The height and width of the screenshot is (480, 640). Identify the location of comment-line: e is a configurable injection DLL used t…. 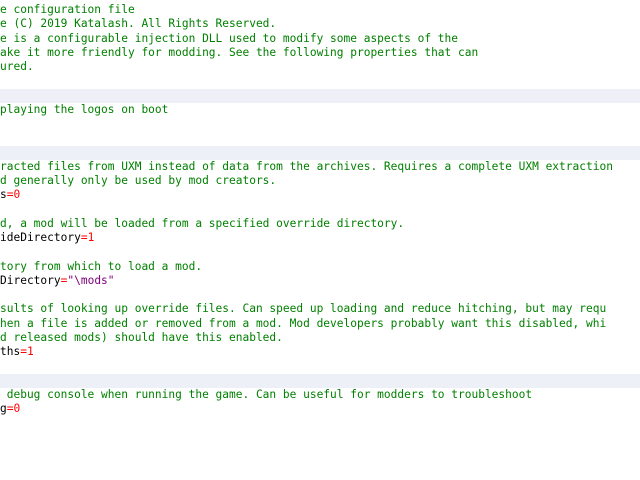
(320, 39).